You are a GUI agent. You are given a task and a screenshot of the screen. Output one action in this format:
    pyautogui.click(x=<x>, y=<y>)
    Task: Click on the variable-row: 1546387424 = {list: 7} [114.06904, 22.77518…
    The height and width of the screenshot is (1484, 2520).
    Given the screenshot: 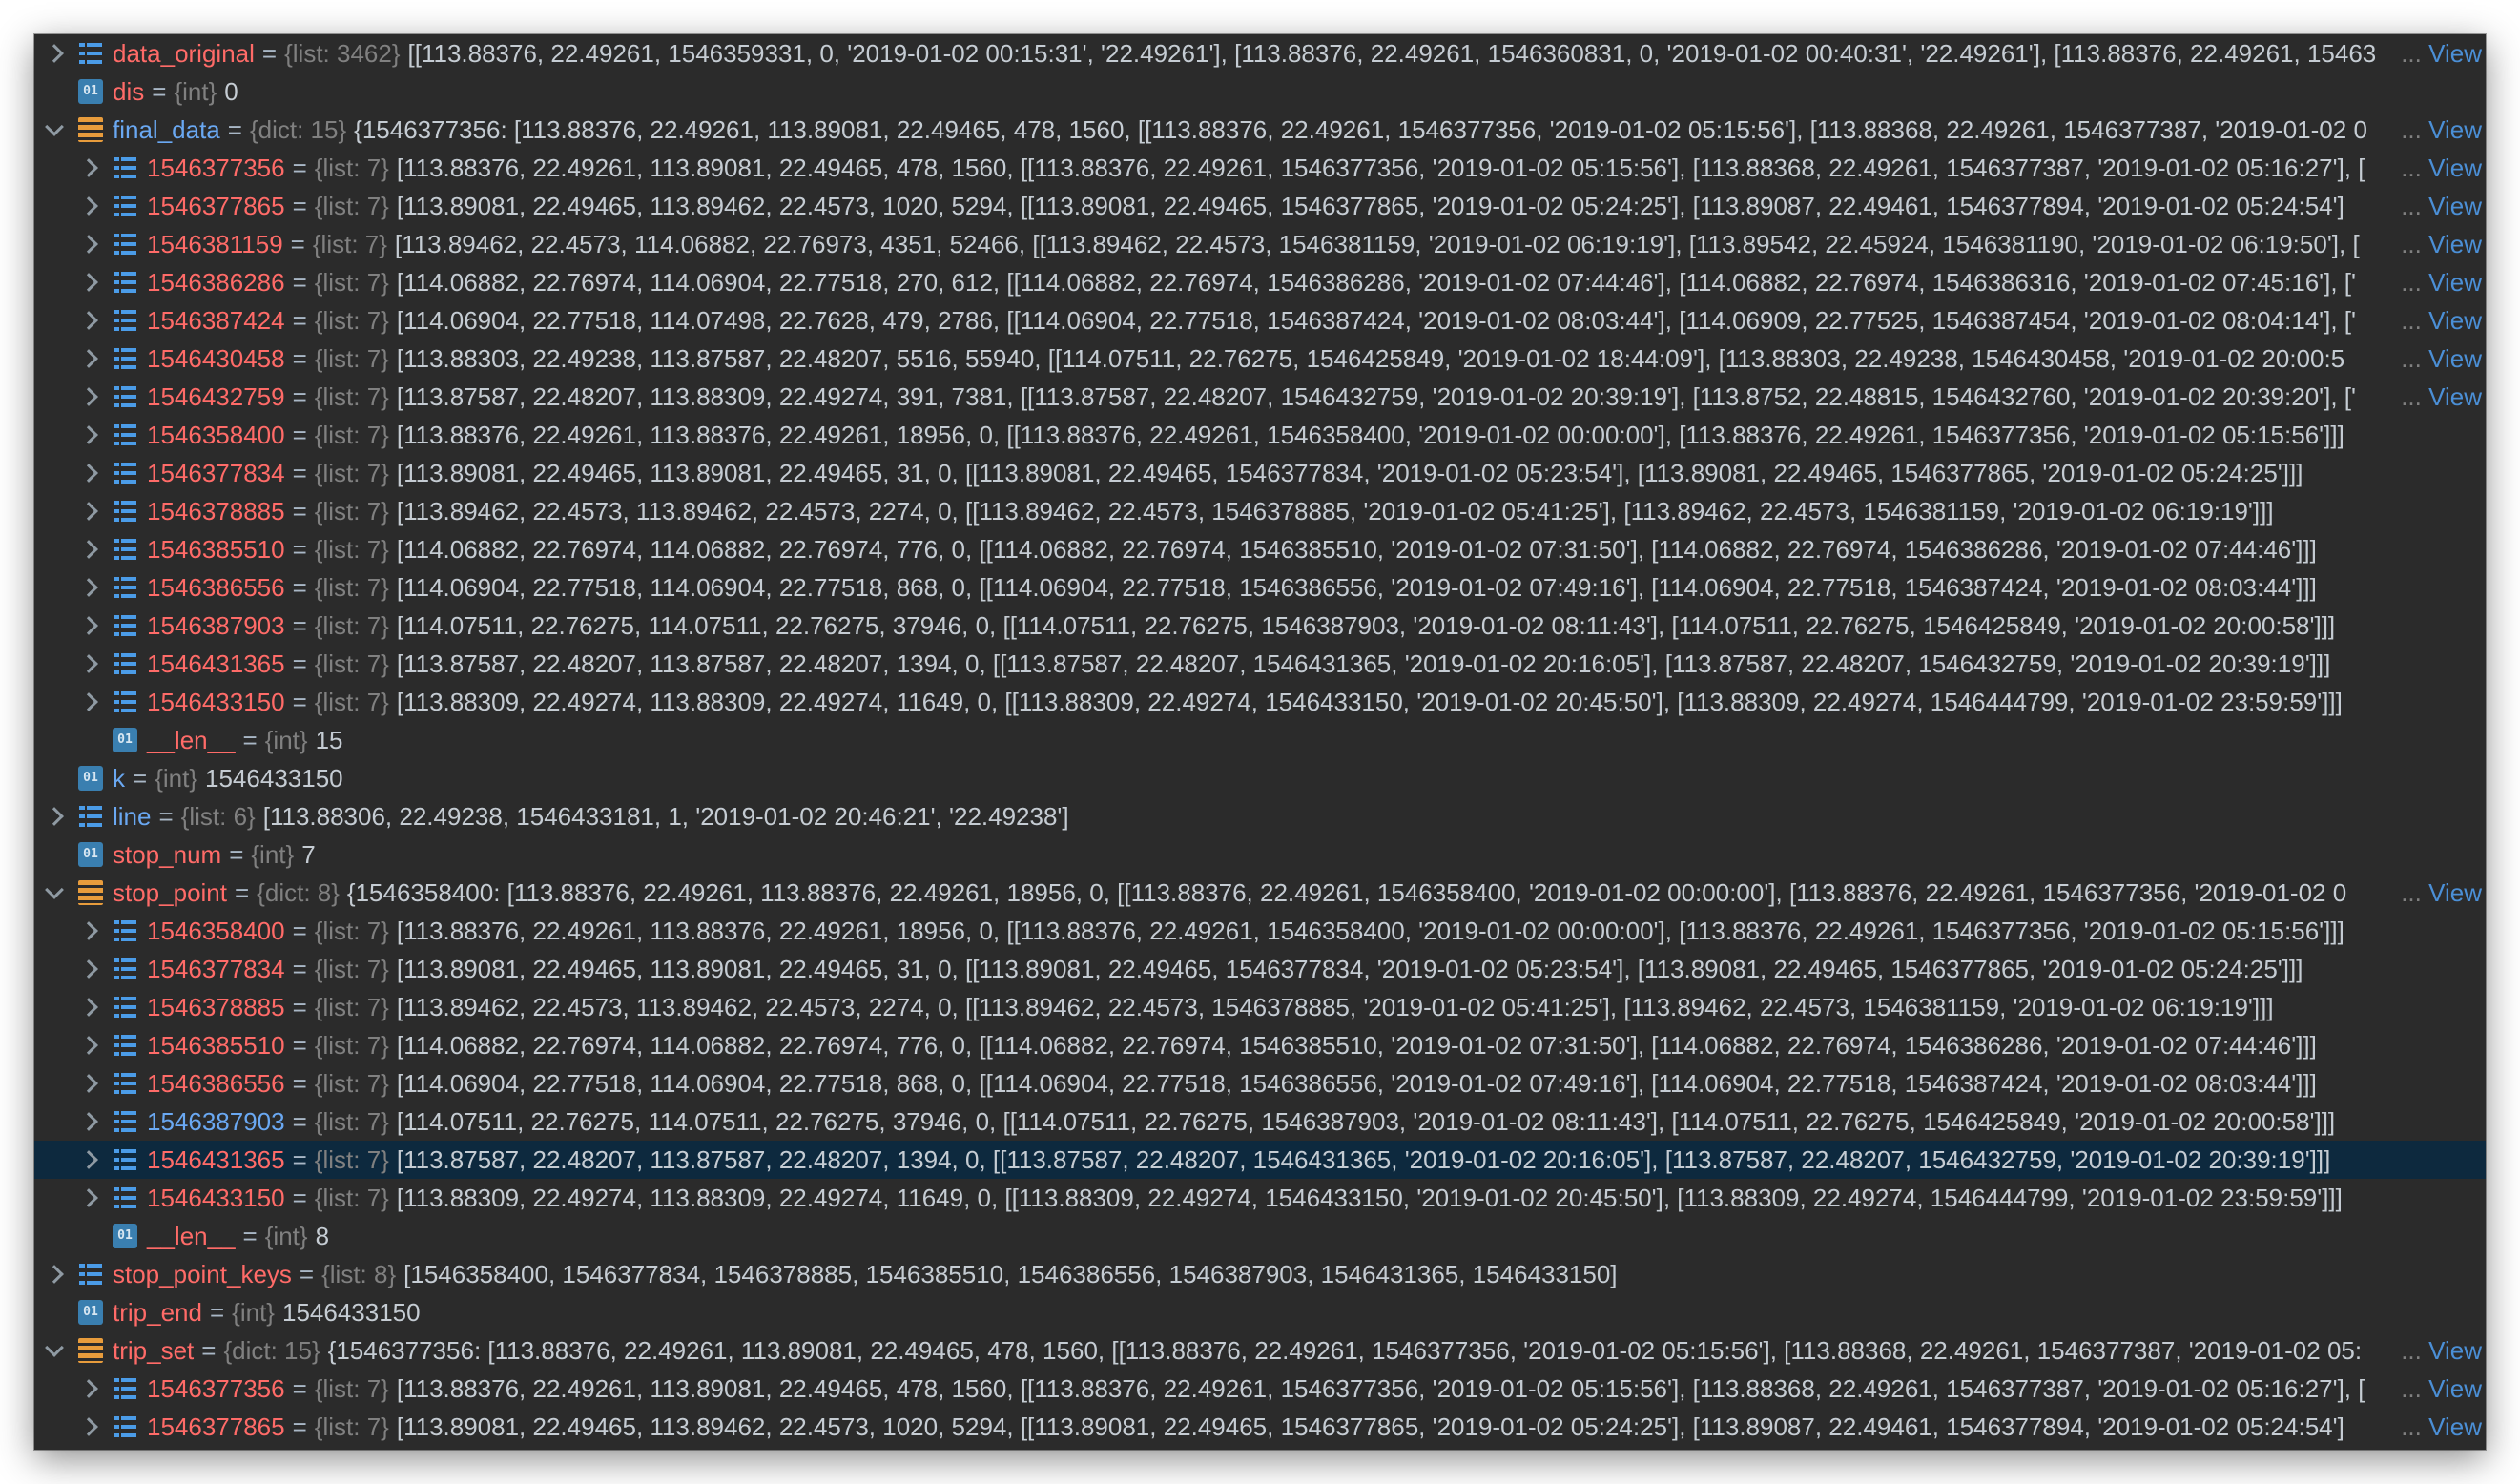 What is the action you would take?
    pyautogui.click(x=1260, y=320)
    